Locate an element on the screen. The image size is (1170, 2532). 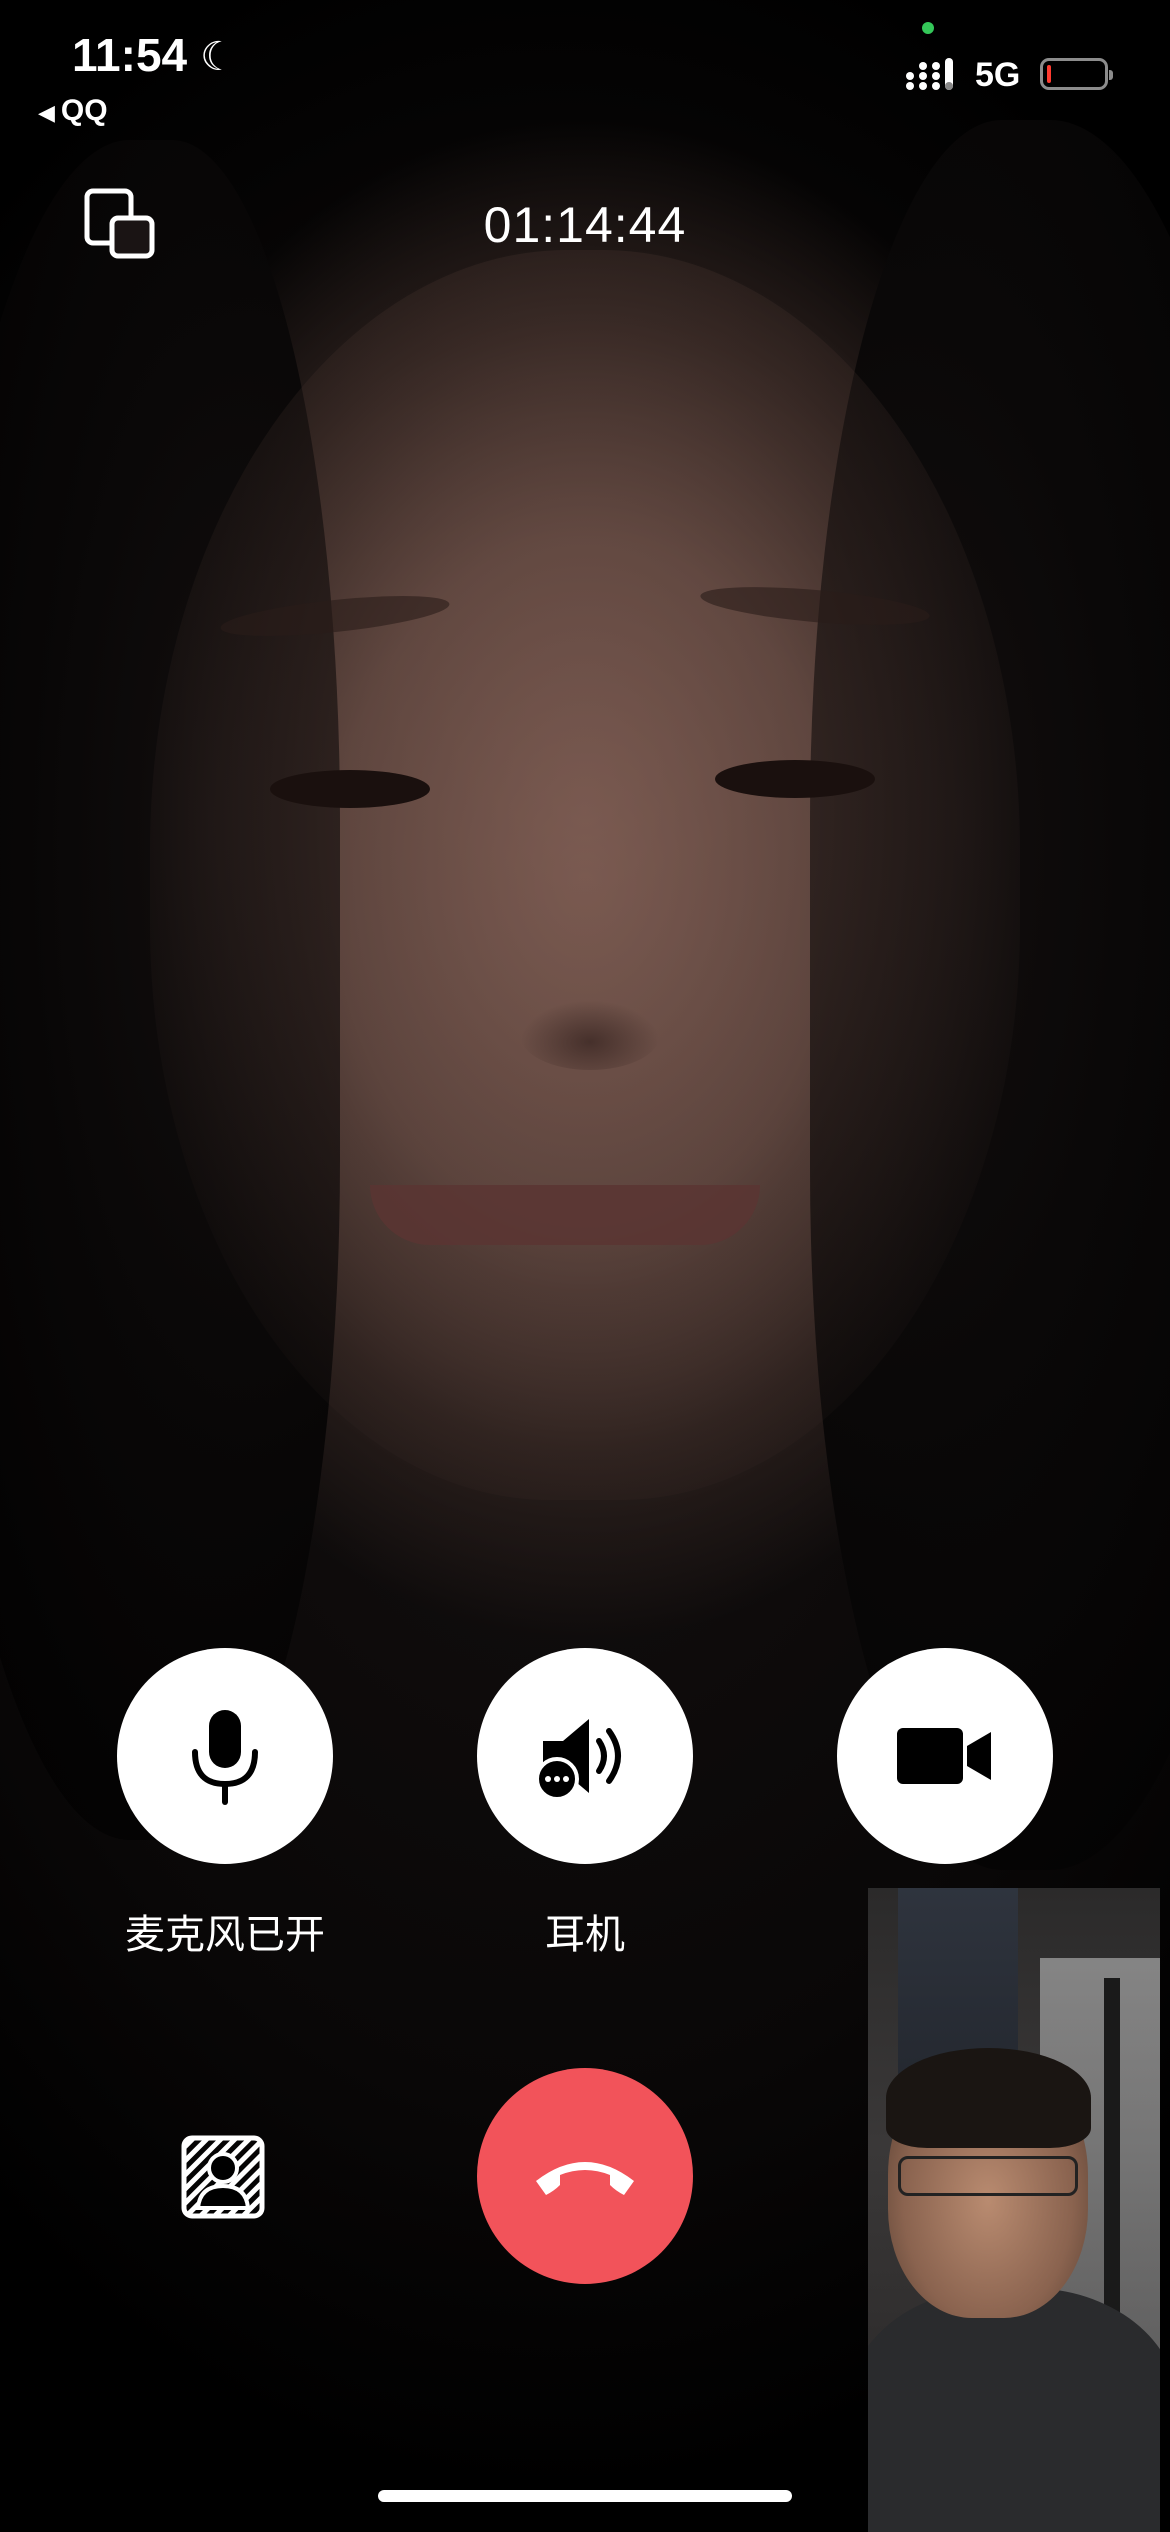
back-to-app-button: ◀ QQ is located at coordinates (73, 111).